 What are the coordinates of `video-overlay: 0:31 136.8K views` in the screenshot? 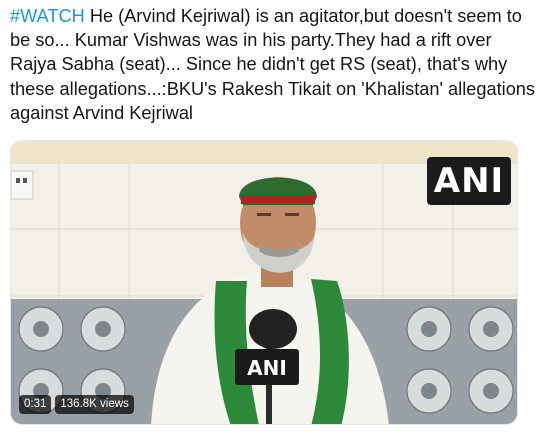 It's located at (76, 404).